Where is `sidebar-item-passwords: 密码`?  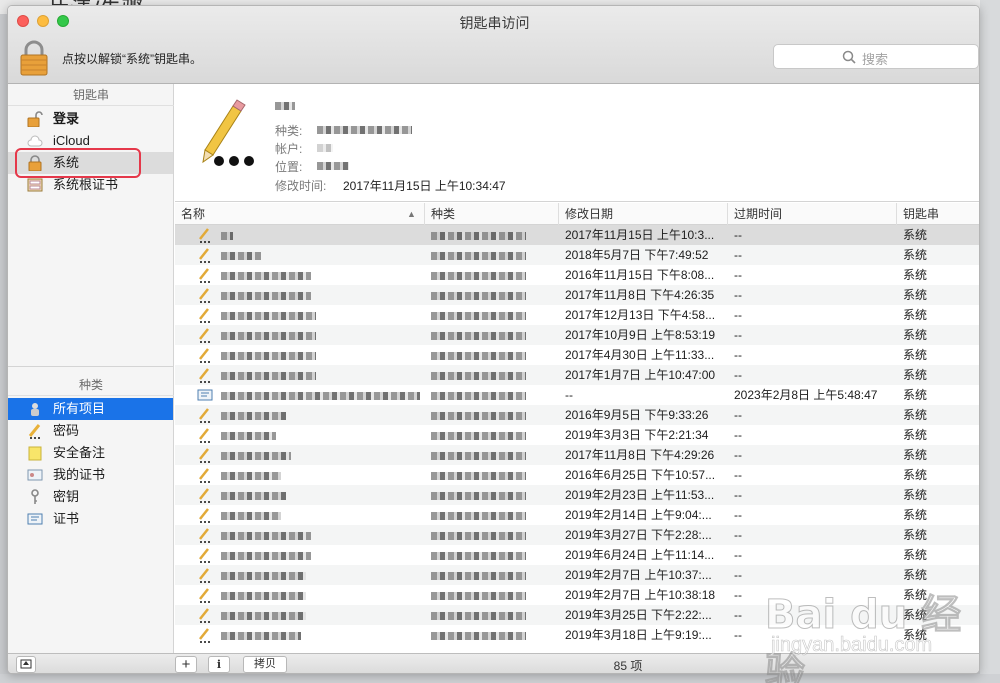
sidebar-item-passwords: 密码 is located at coordinates (90, 431).